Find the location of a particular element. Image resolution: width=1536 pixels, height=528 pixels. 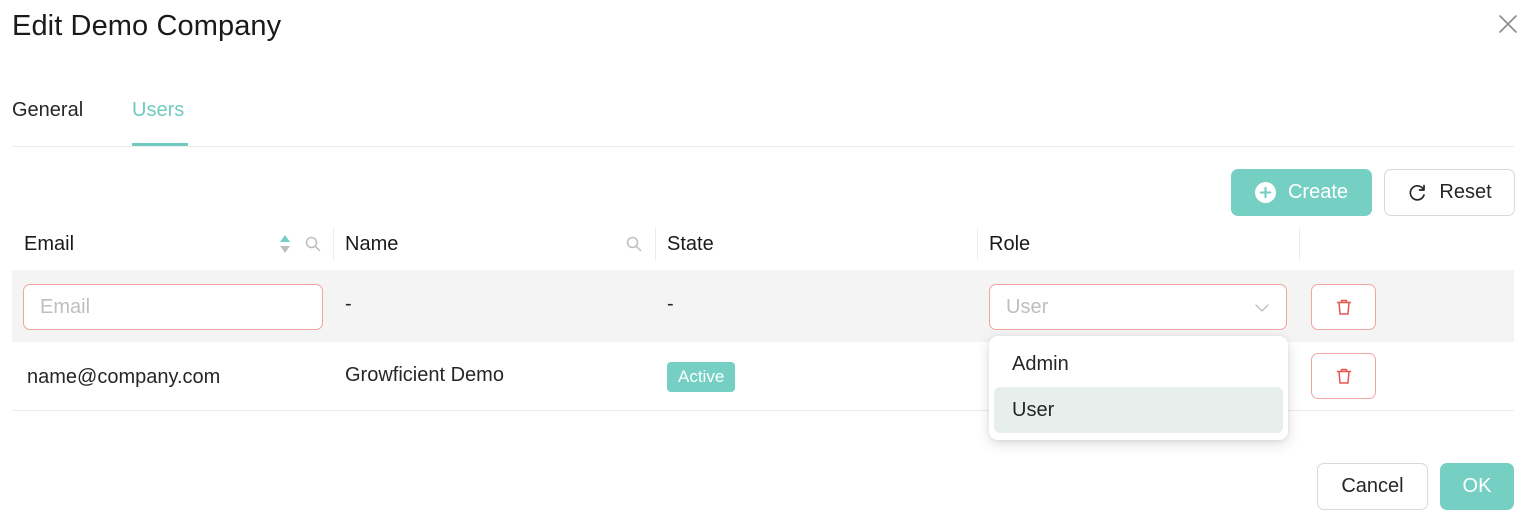

dropdown-option-admin: Admin is located at coordinates (1138, 364).